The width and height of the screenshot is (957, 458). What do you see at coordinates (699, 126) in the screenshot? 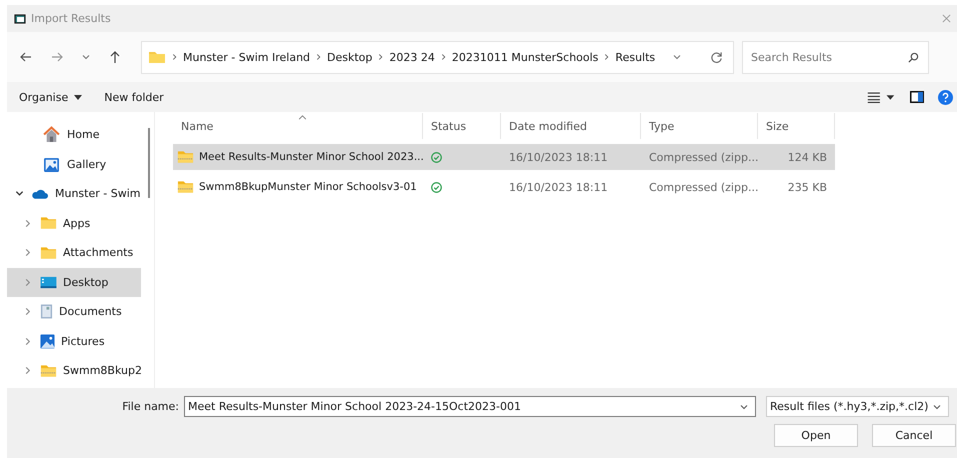
I see `column-header: Type` at bounding box center [699, 126].